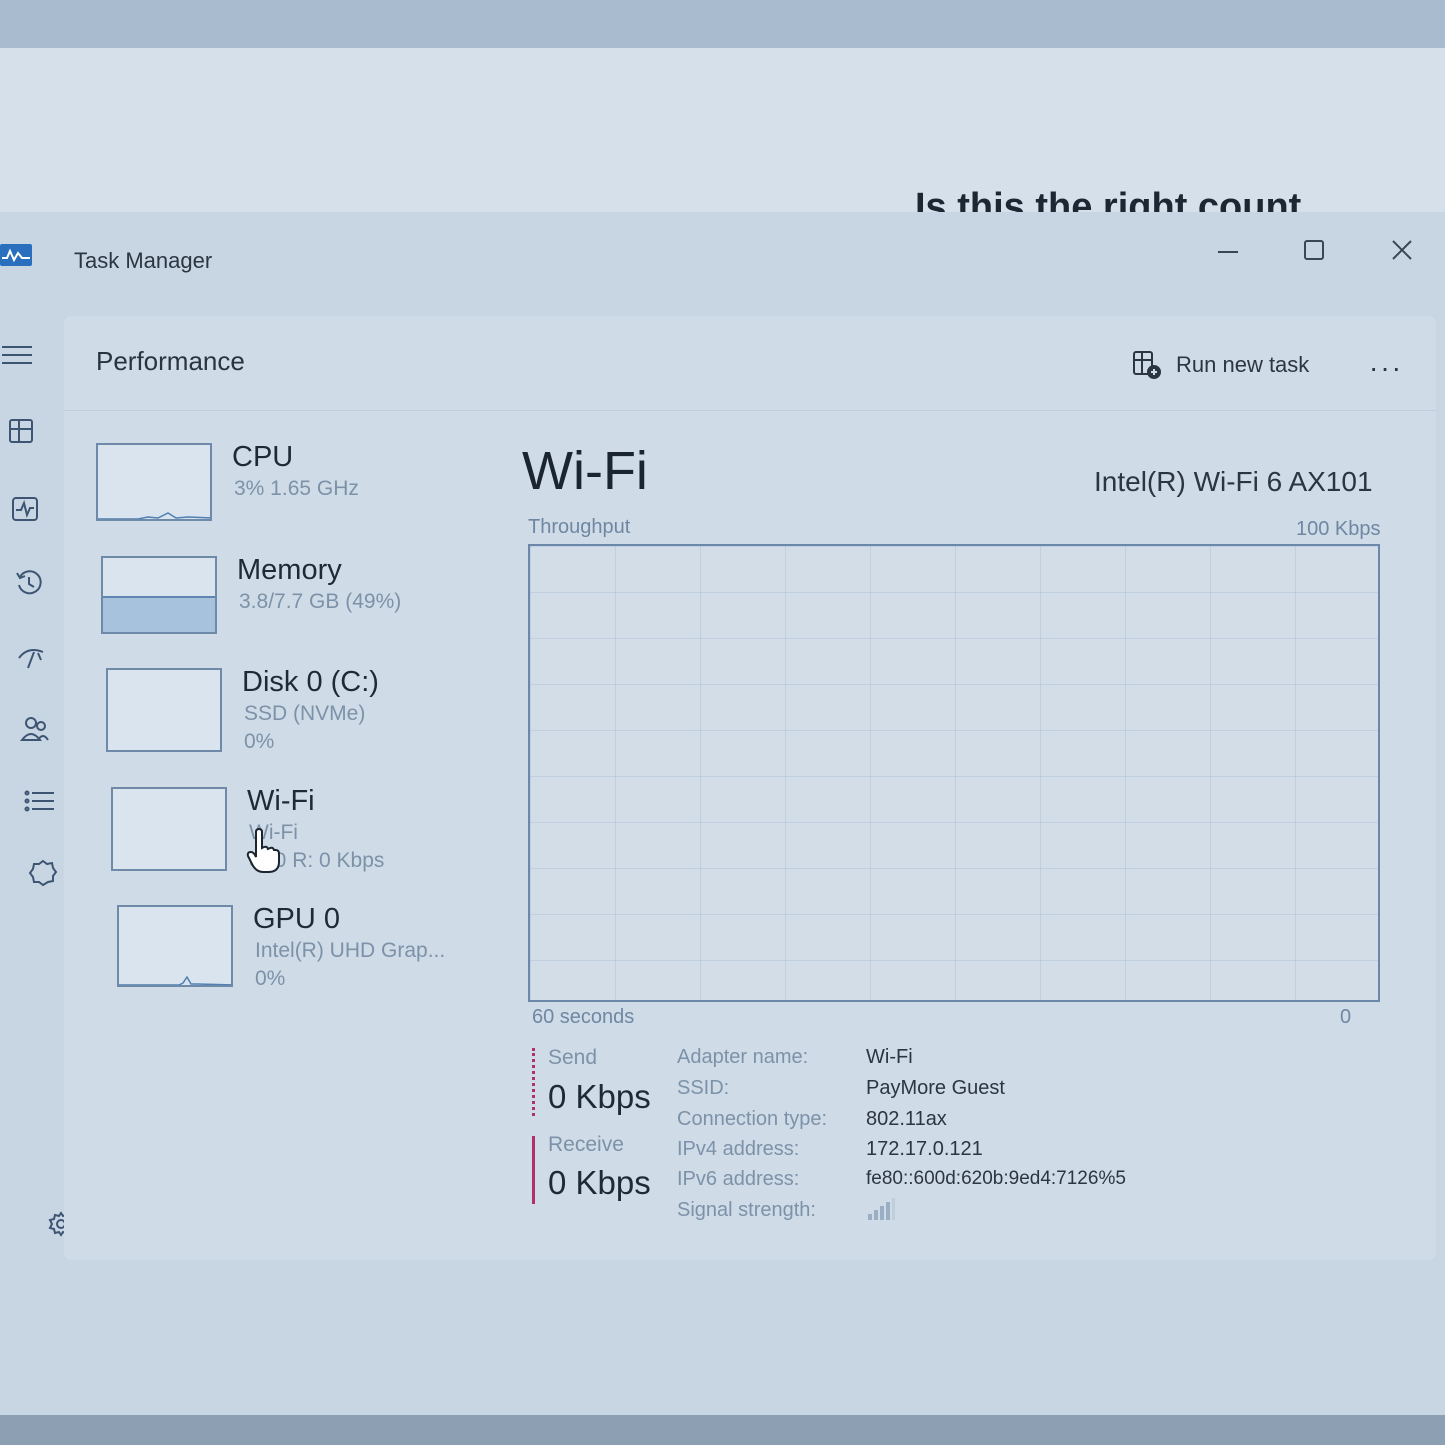 The image size is (1445, 1445). I want to click on resource-item-memory: Memory 3.8/7.7 GB (49%), so click(291, 605).